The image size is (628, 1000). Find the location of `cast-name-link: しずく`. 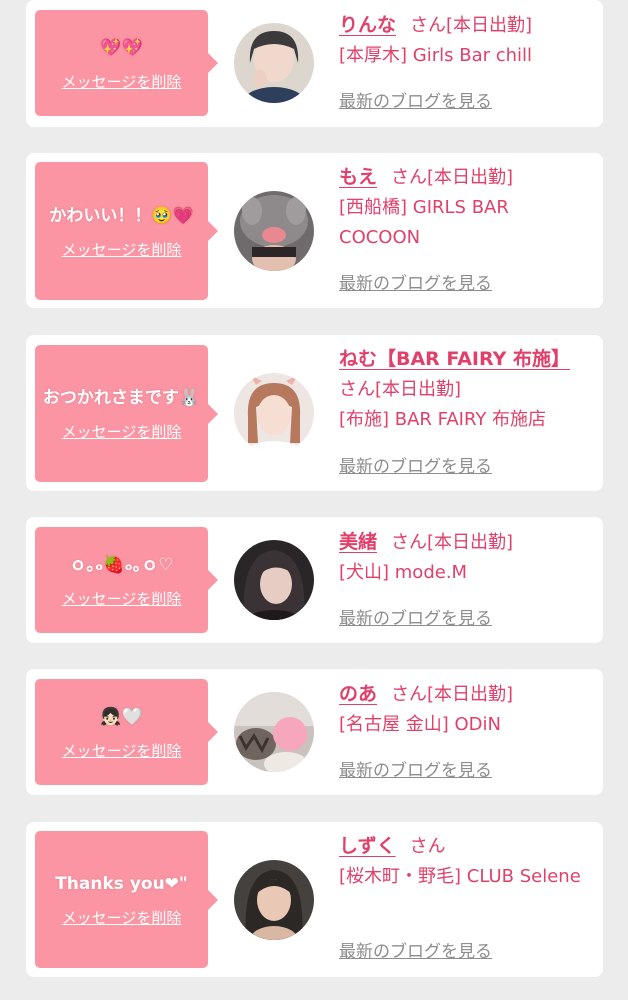

cast-name-link: しずく is located at coordinates (367, 846).